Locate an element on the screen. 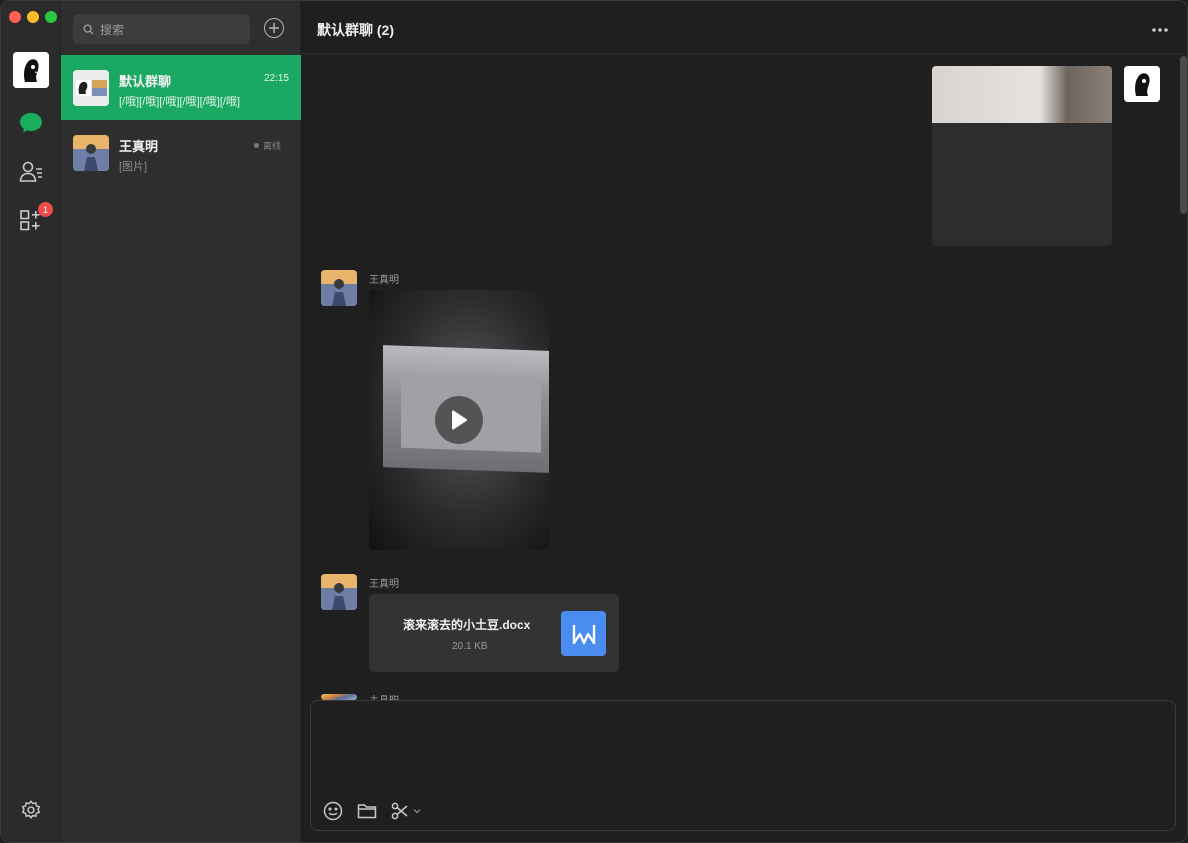 The height and width of the screenshot is (843, 1188). status-badge: 离线 is located at coordinates (267, 145).